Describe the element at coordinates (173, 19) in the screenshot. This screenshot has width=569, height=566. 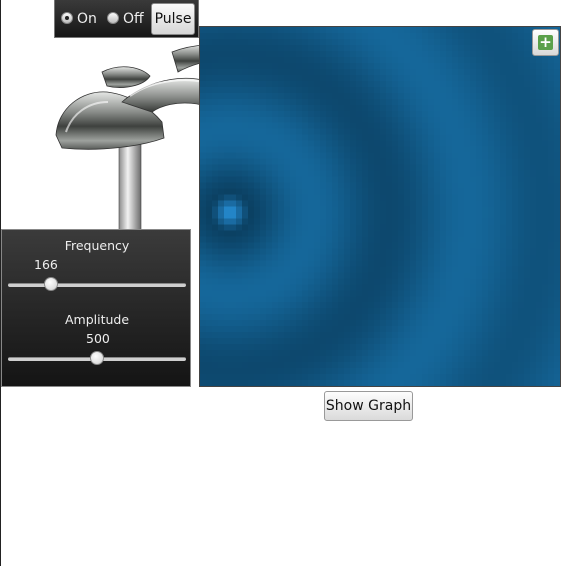
I see `pulse-button: Pulse` at that location.